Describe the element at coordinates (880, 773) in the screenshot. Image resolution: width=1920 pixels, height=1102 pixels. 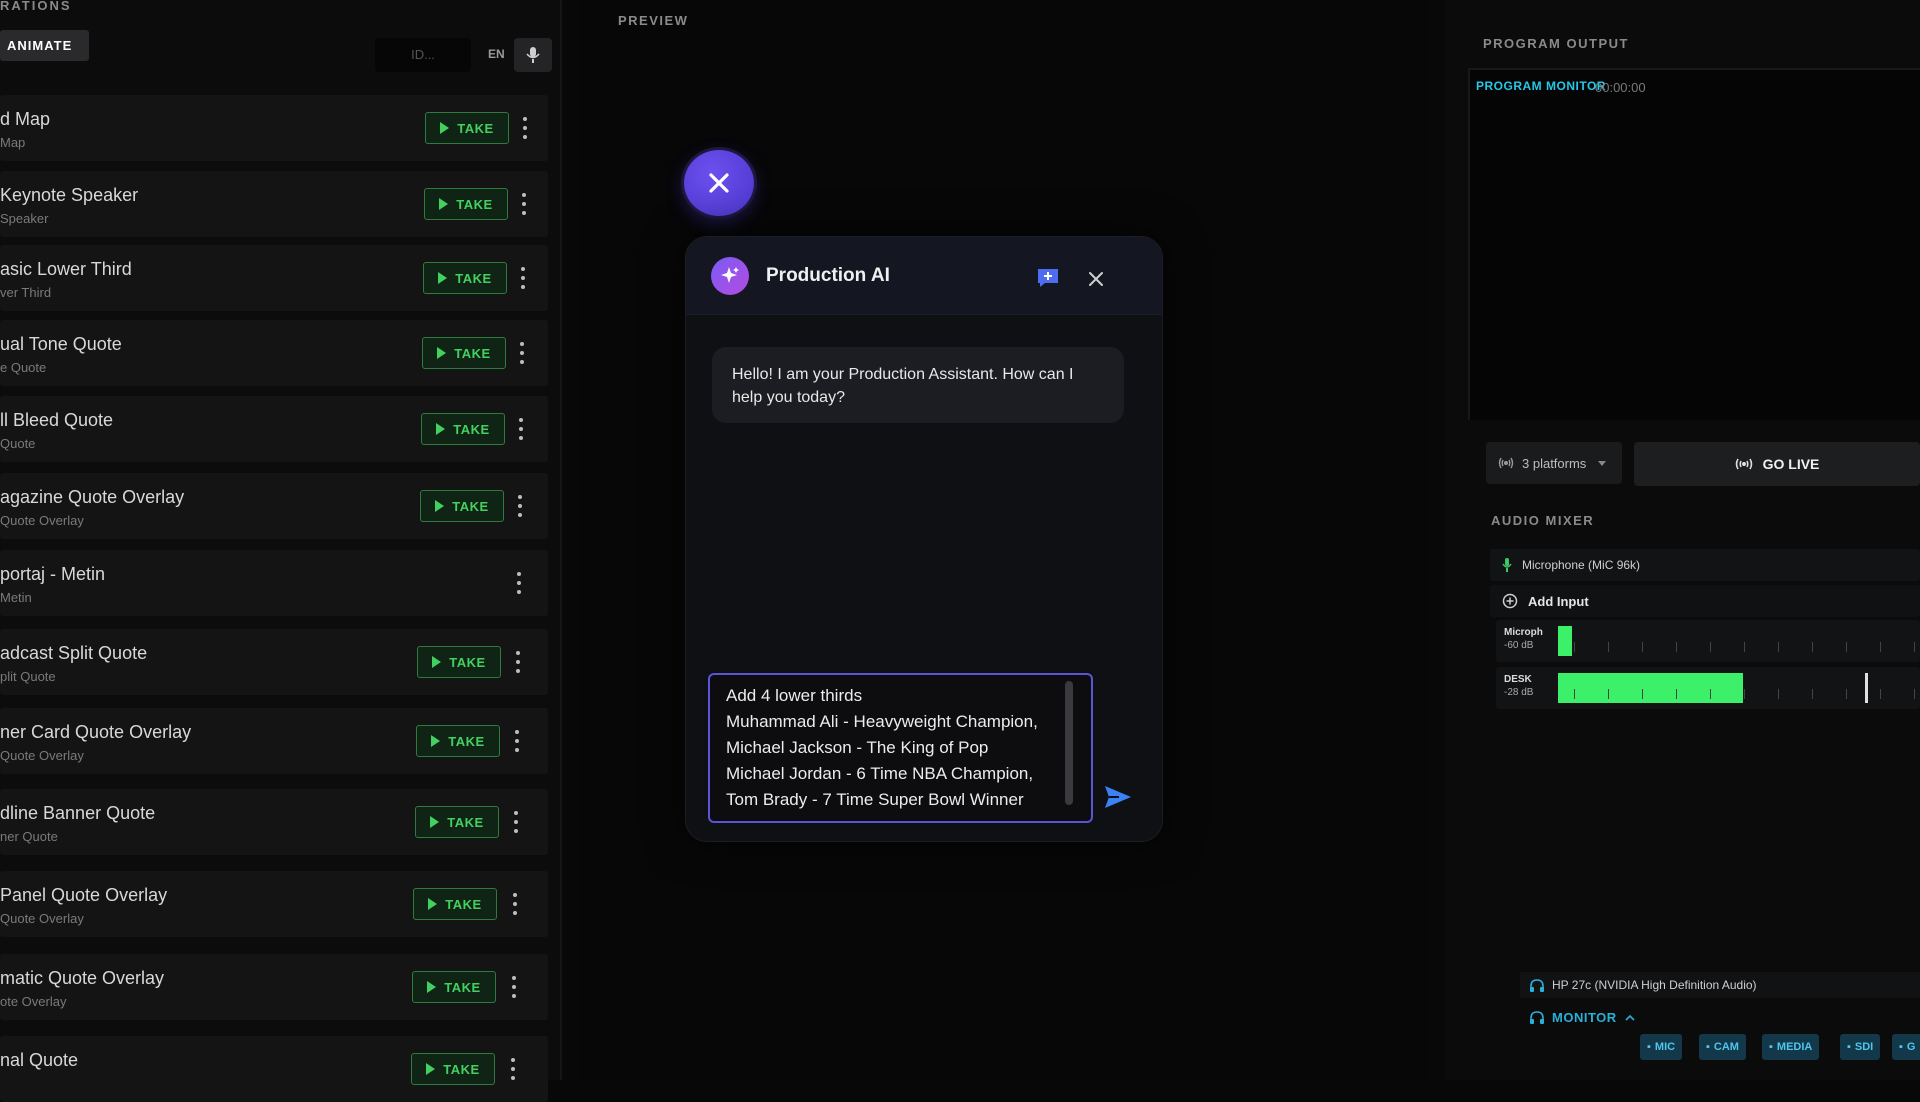
I see `input-line: Michael Jordan - 6 Time NBA Champion,` at that location.